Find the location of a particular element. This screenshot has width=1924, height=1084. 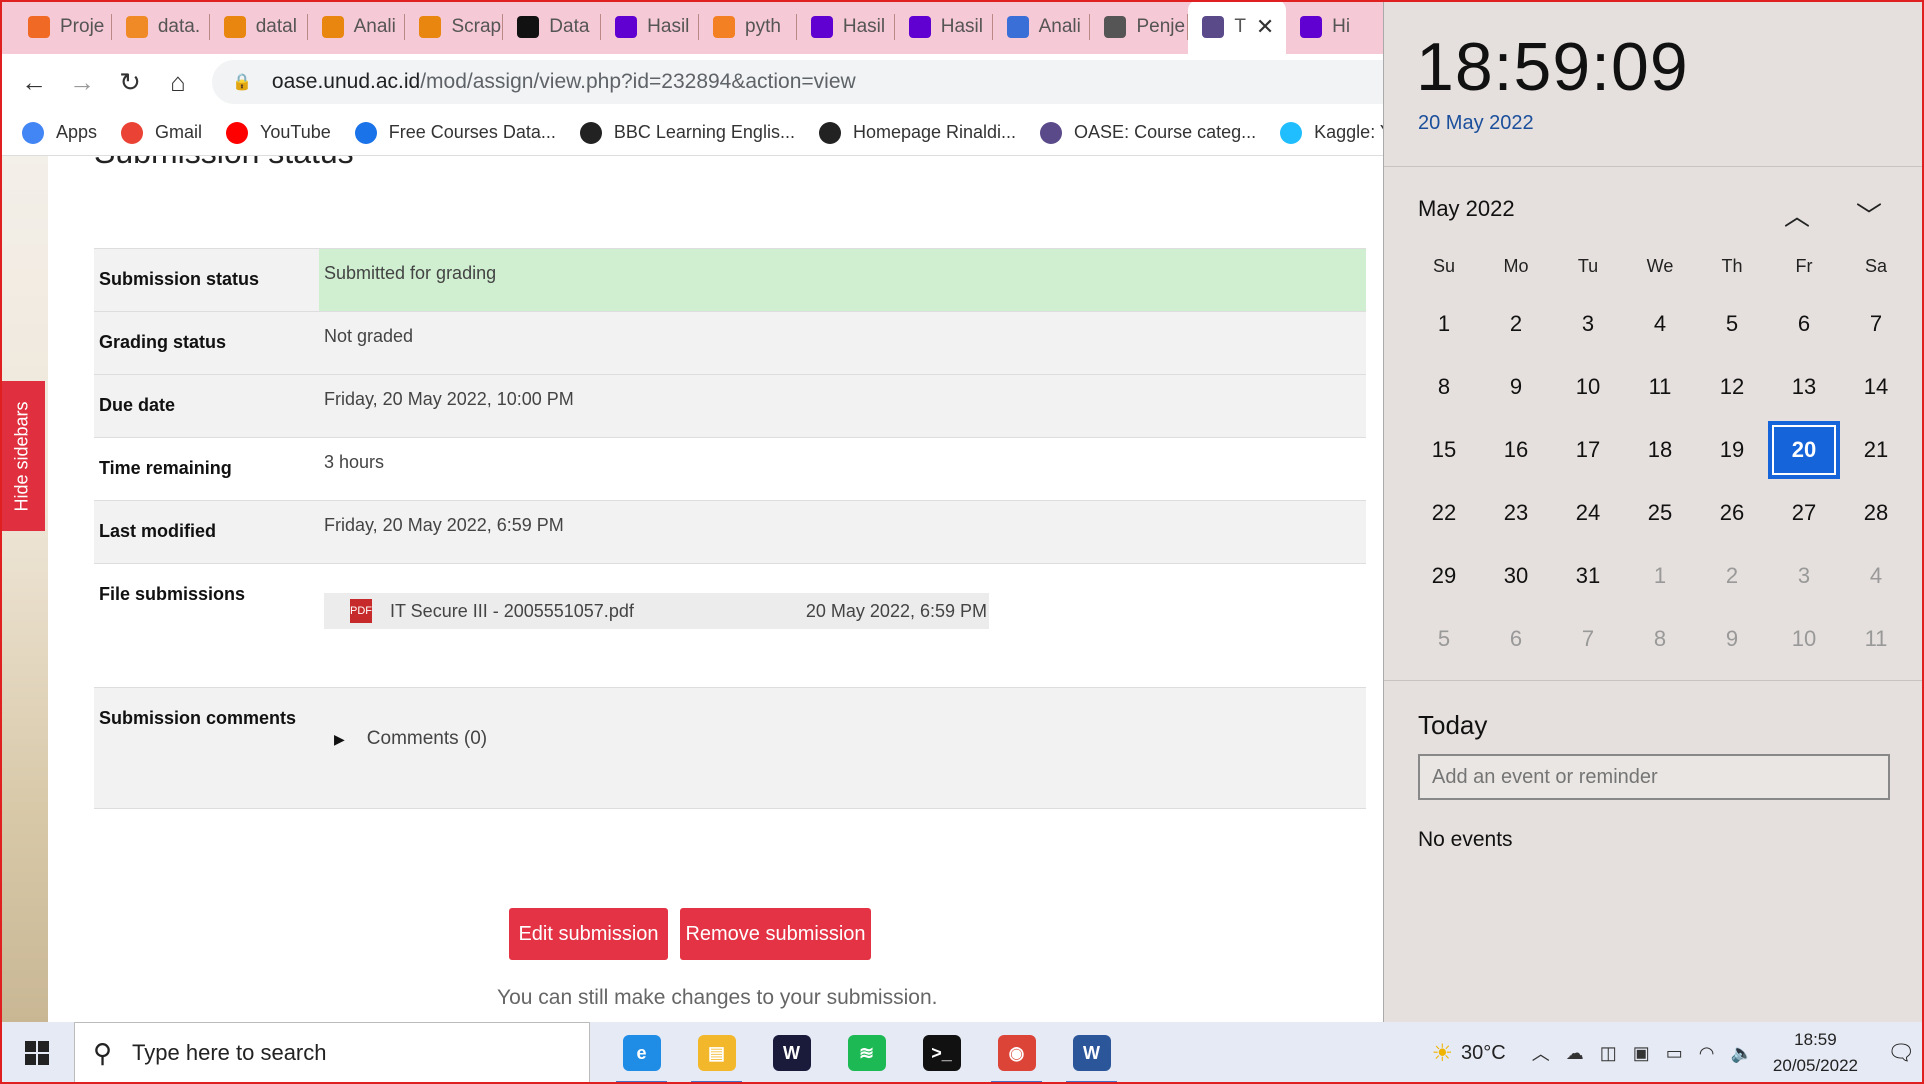

calendar-day: 15 is located at coordinates (1444, 450).